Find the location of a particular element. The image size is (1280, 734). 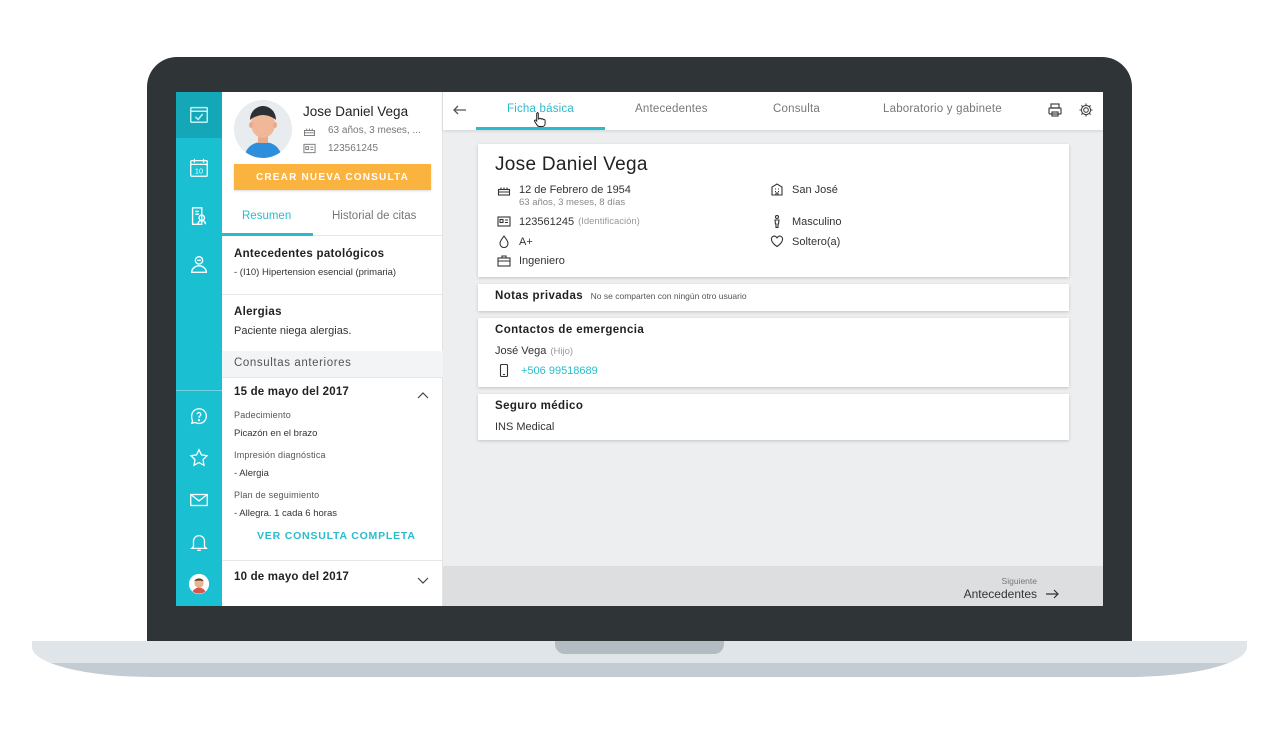

padecimiento-label: Padecimiento is located at coordinates (262, 415).